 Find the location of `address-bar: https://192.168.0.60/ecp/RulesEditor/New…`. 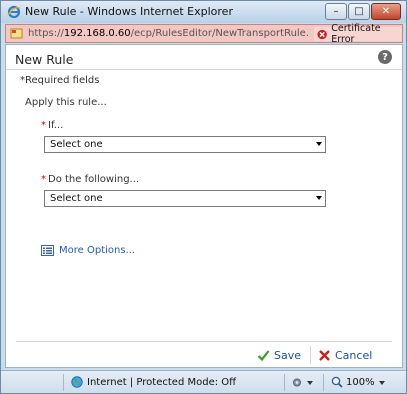

address-bar: https://192.168.0.60/ecp/RulesEditor/New… is located at coordinates (204, 34).